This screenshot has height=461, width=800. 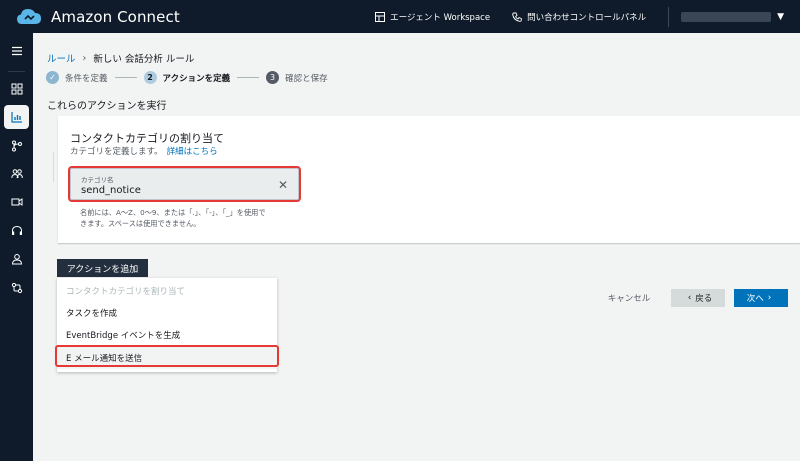 What do you see at coordinates (102, 268) in the screenshot?
I see `add-action-button: アクションを追加` at bounding box center [102, 268].